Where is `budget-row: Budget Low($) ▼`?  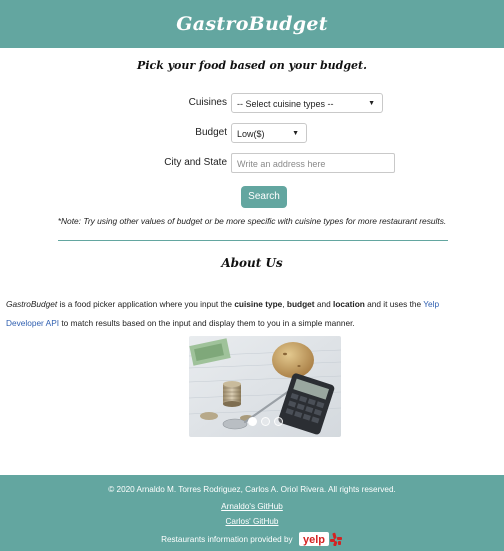 budget-row: Budget Low($) ▼ is located at coordinates (252, 134).